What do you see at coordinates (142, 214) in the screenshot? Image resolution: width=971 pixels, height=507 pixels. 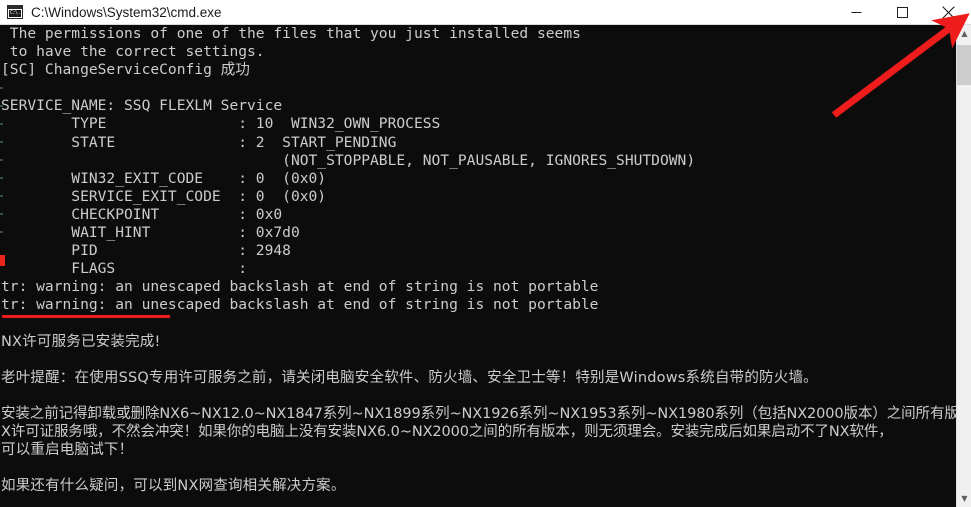 I see `console-line-text: CHECKPOINT : 0x0` at bounding box center [142, 214].